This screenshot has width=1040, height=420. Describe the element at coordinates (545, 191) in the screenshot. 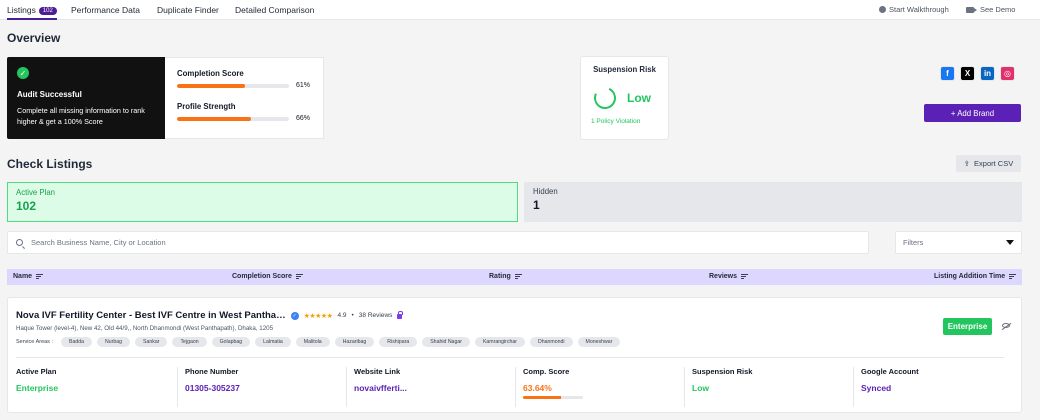

I see `hidden-label: Hidden` at that location.